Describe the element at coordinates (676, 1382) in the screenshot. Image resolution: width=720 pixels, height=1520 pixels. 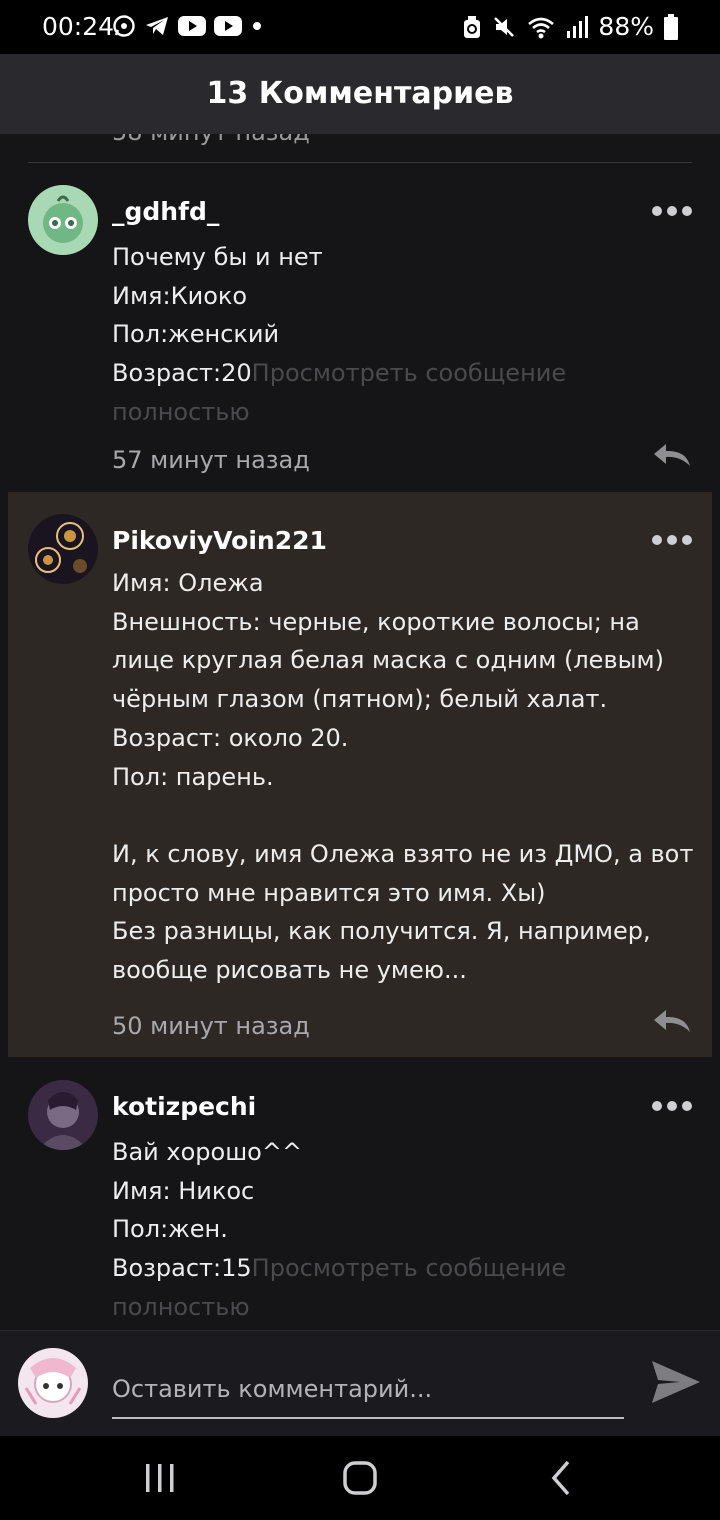
I see `send-icon` at that location.